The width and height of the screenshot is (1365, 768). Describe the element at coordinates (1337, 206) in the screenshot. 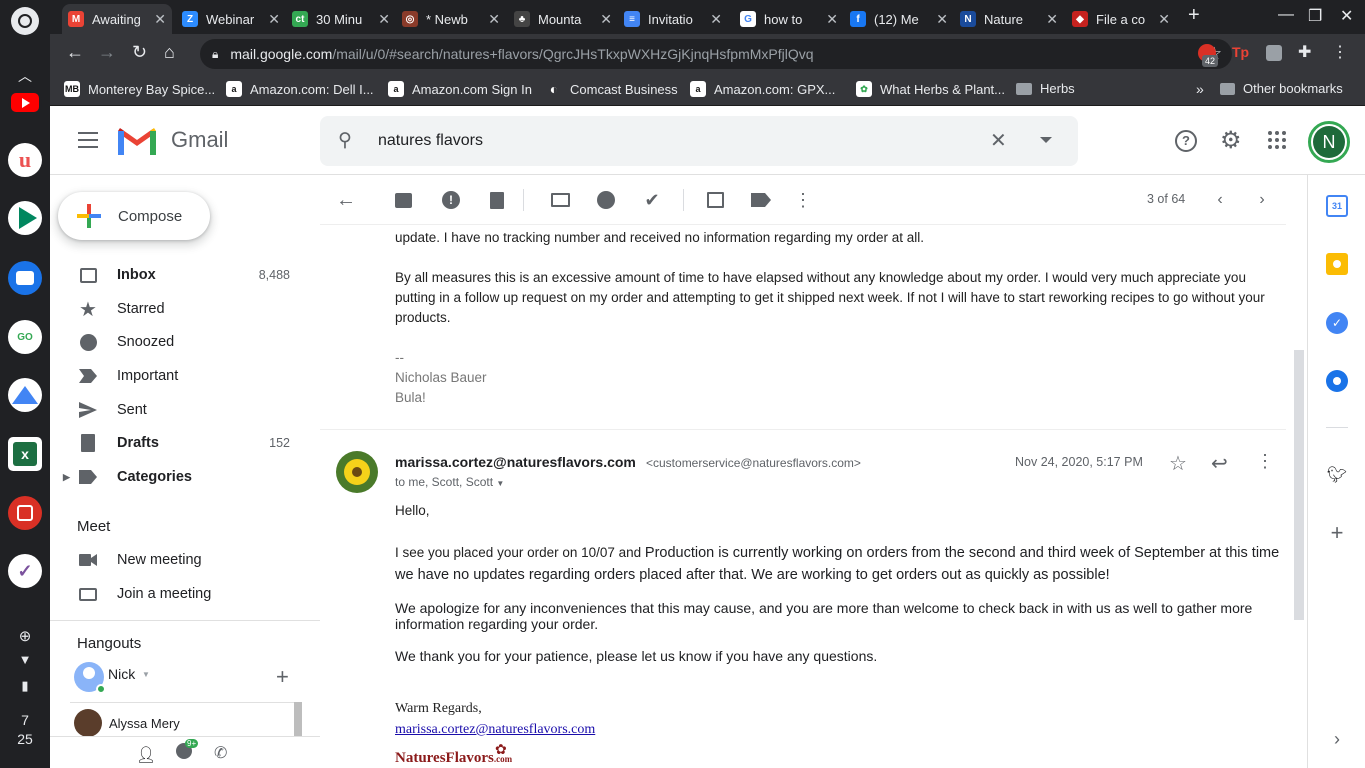

I see `calendar-icon: 31` at that location.